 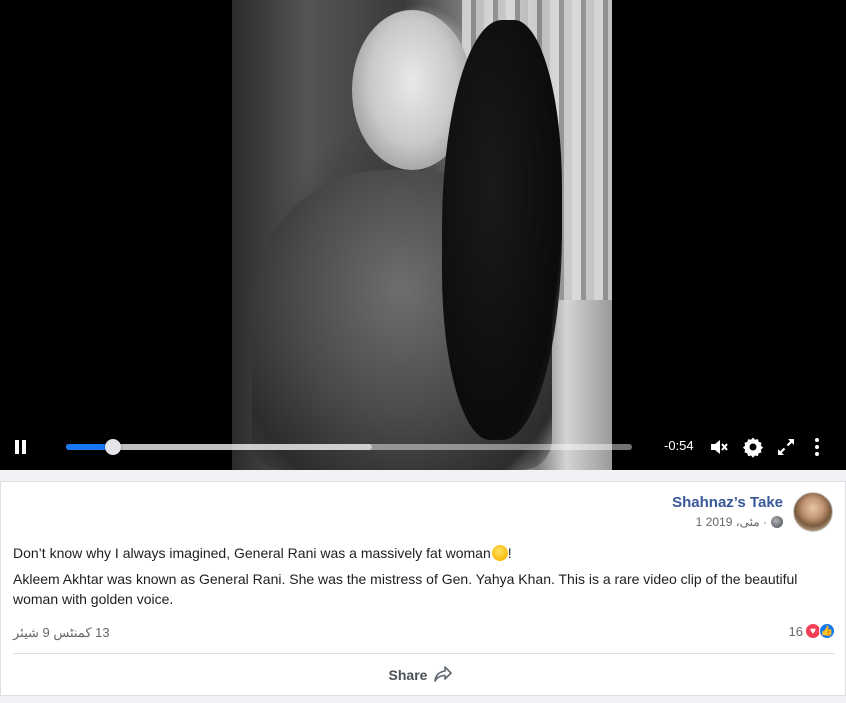 I want to click on globe-icon, so click(x=777, y=522).